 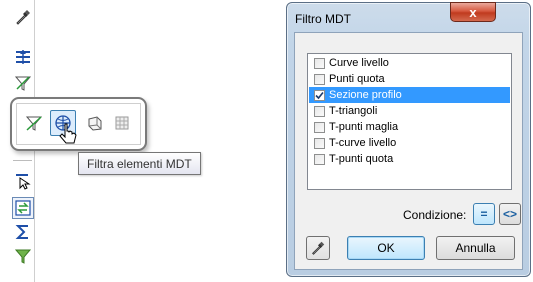 I want to click on list-item: T-punti maglia, so click(x=409, y=127).